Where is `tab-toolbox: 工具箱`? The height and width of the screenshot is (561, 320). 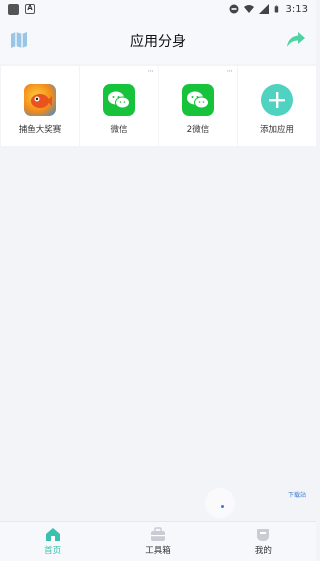
tab-toolbox: 工具箱 is located at coordinates (157, 541).